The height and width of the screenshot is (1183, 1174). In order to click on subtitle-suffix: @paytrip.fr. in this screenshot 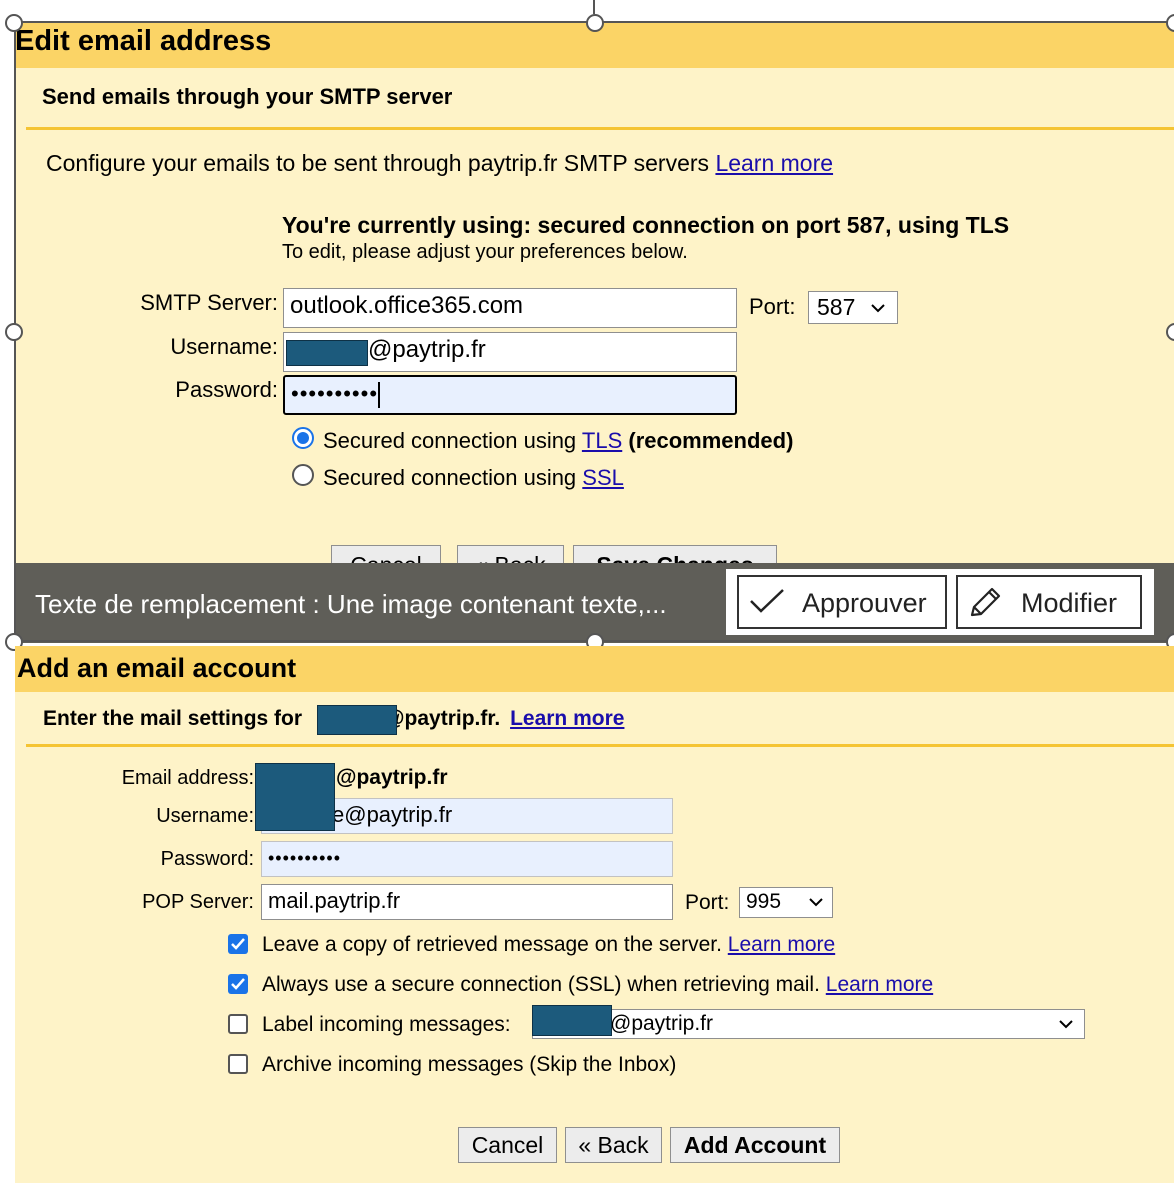, I will do `click(442, 718)`.